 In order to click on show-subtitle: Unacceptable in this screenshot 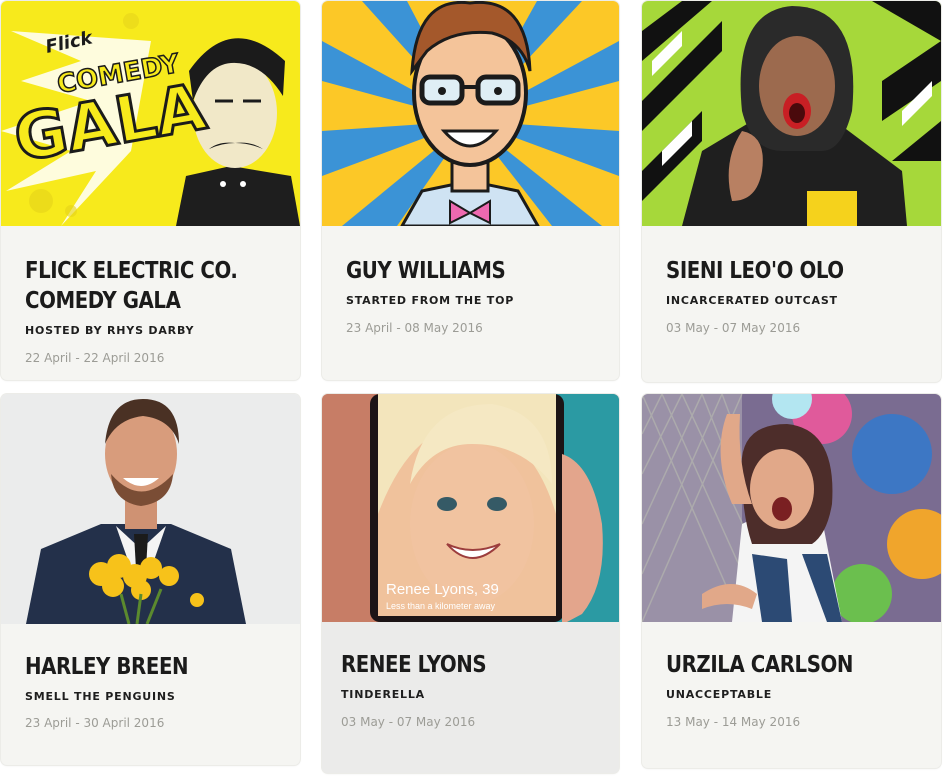, I will do `click(719, 694)`.